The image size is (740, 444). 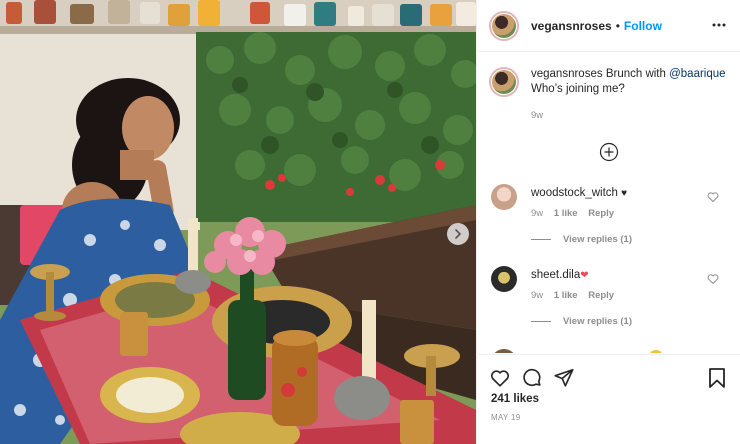 What do you see at coordinates (697, 74) in the screenshot?
I see `caption-mention: @baarique` at bounding box center [697, 74].